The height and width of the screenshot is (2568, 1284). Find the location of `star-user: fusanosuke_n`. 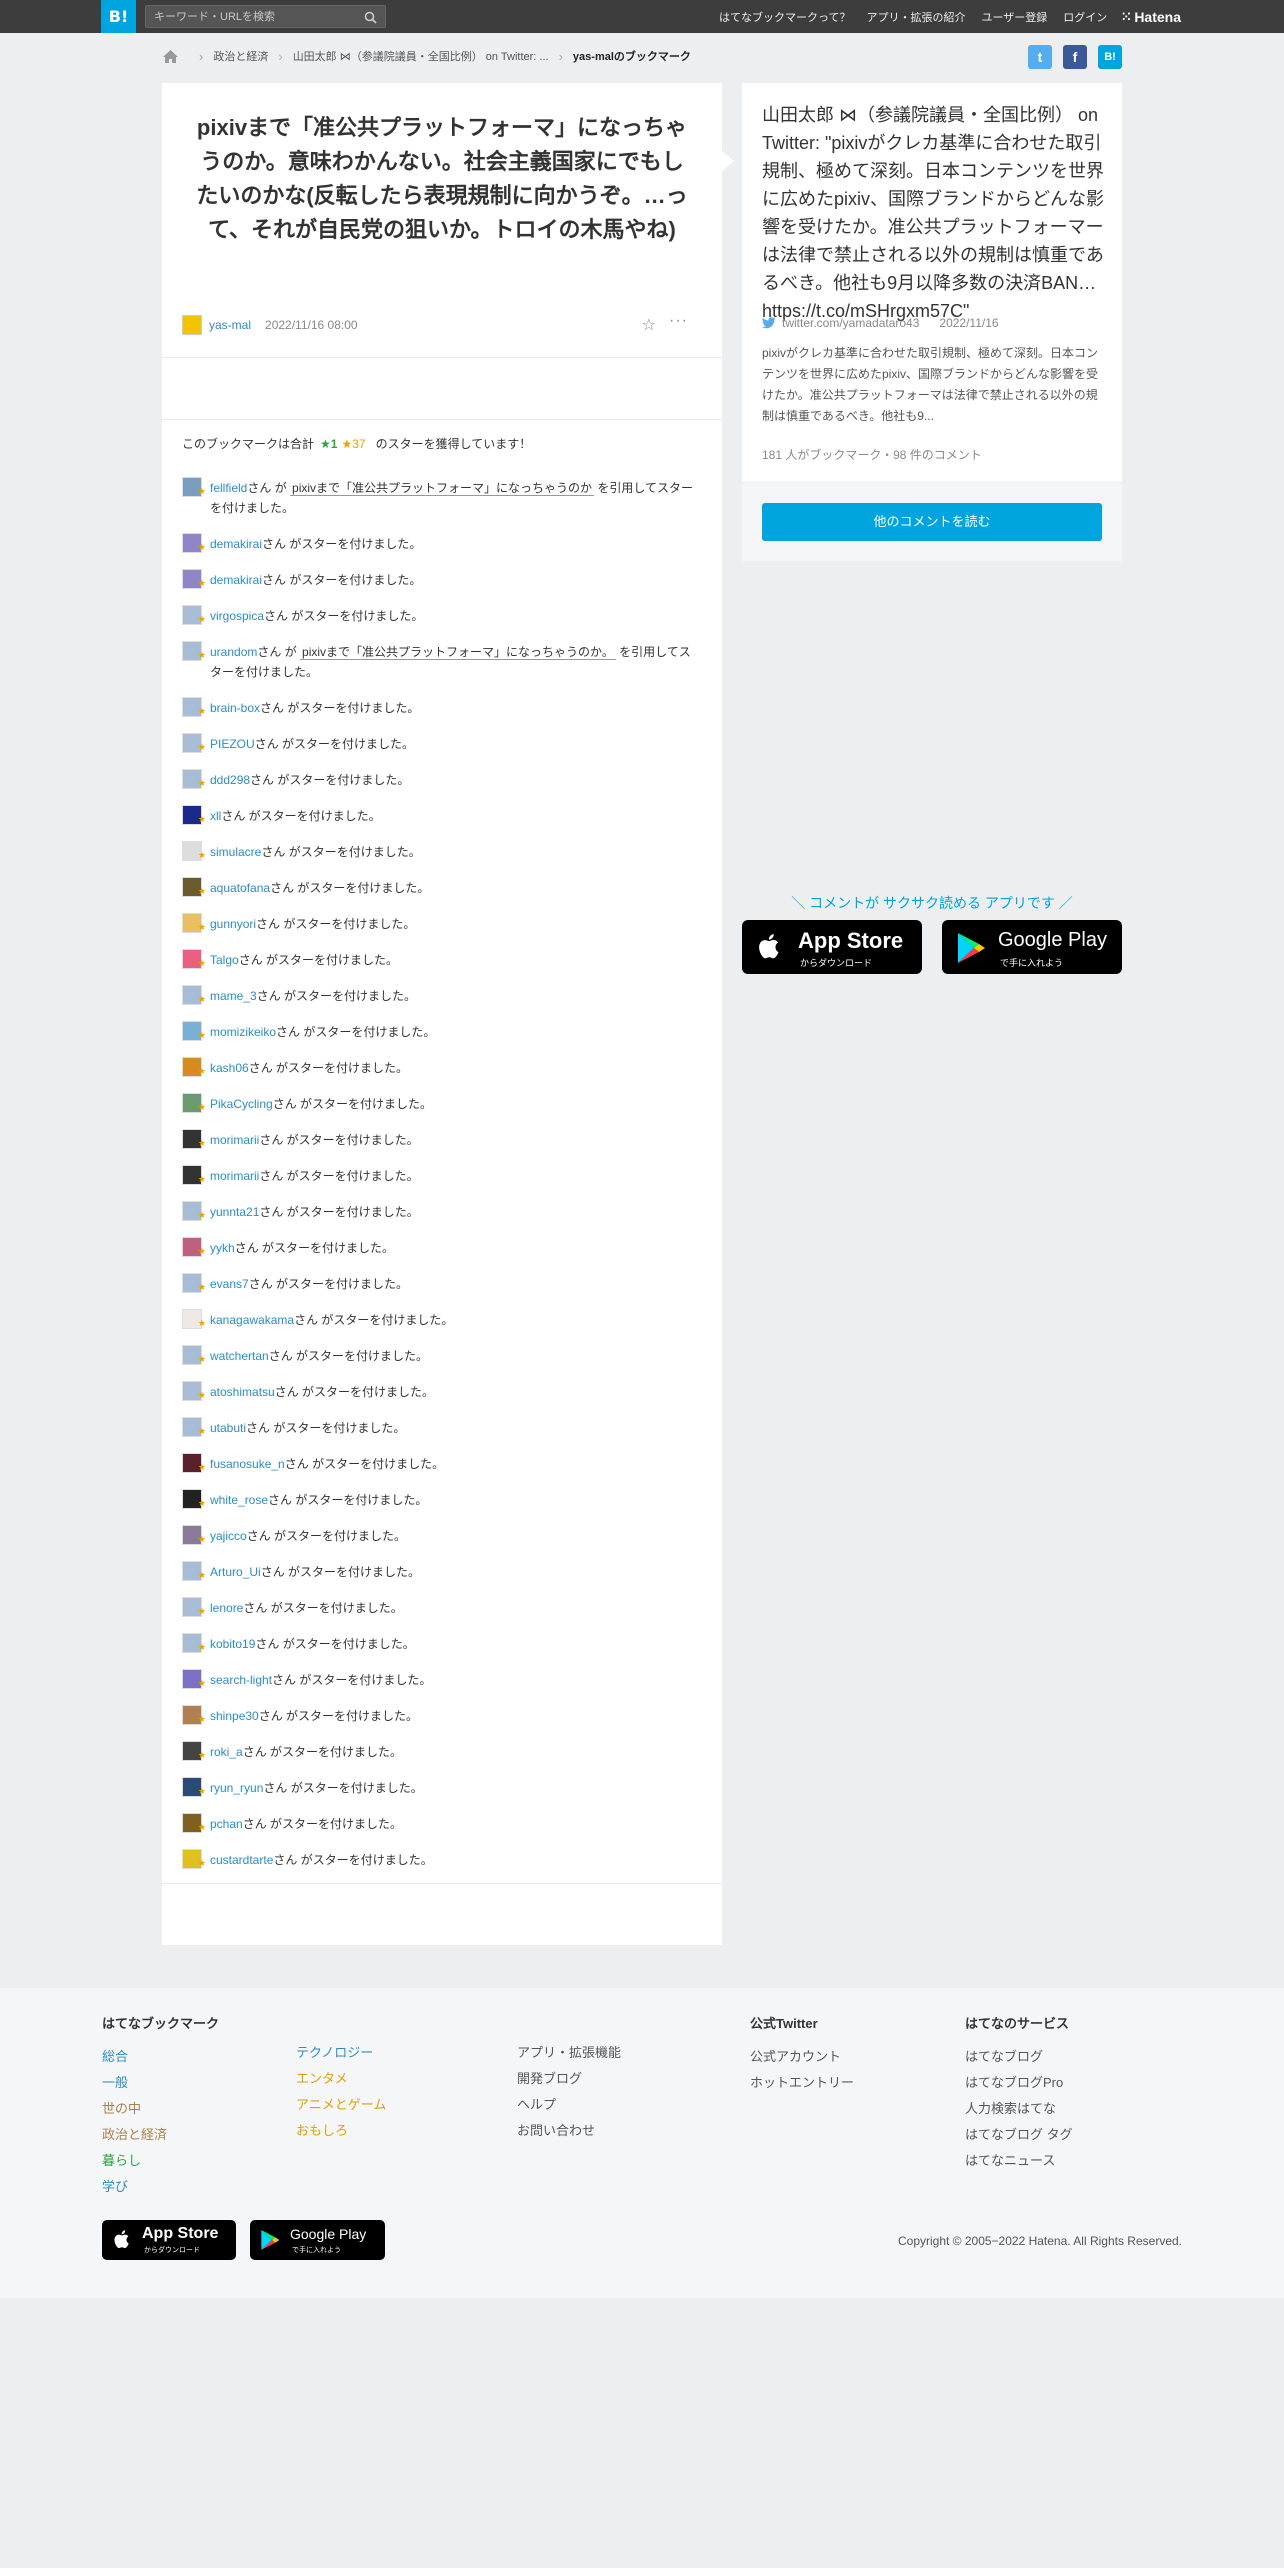

star-user: fusanosuke_n is located at coordinates (247, 1464).